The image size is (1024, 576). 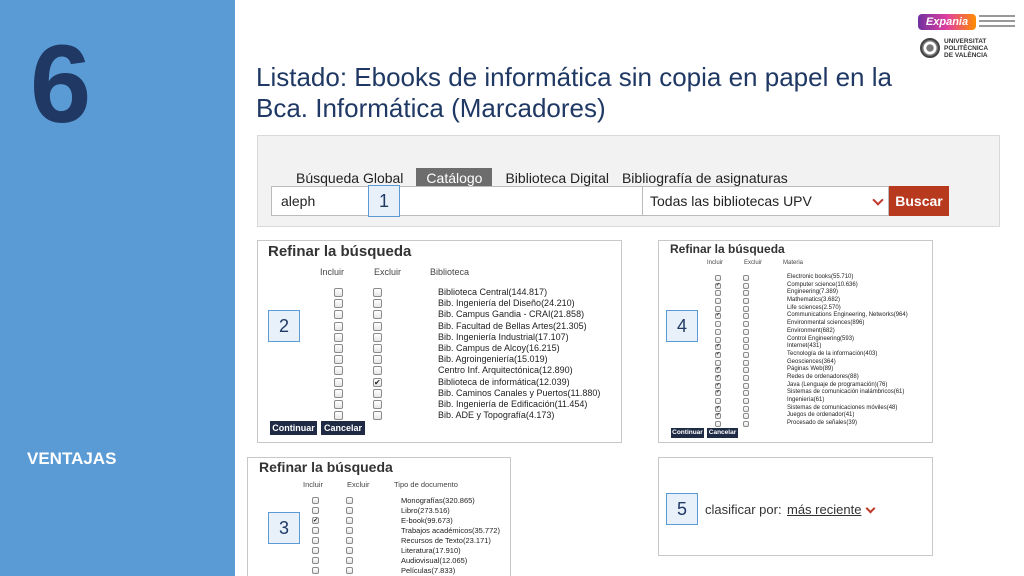 I want to click on list-item-label: Bib. Campus de Alcoy(16.215), so click(x=499, y=347).